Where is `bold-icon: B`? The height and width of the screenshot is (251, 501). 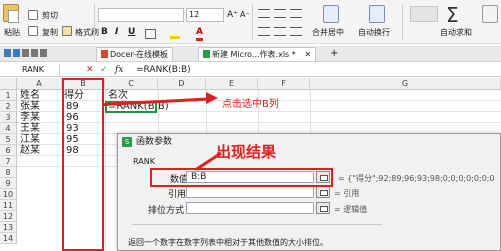
bold-icon: B is located at coordinates (104, 32).